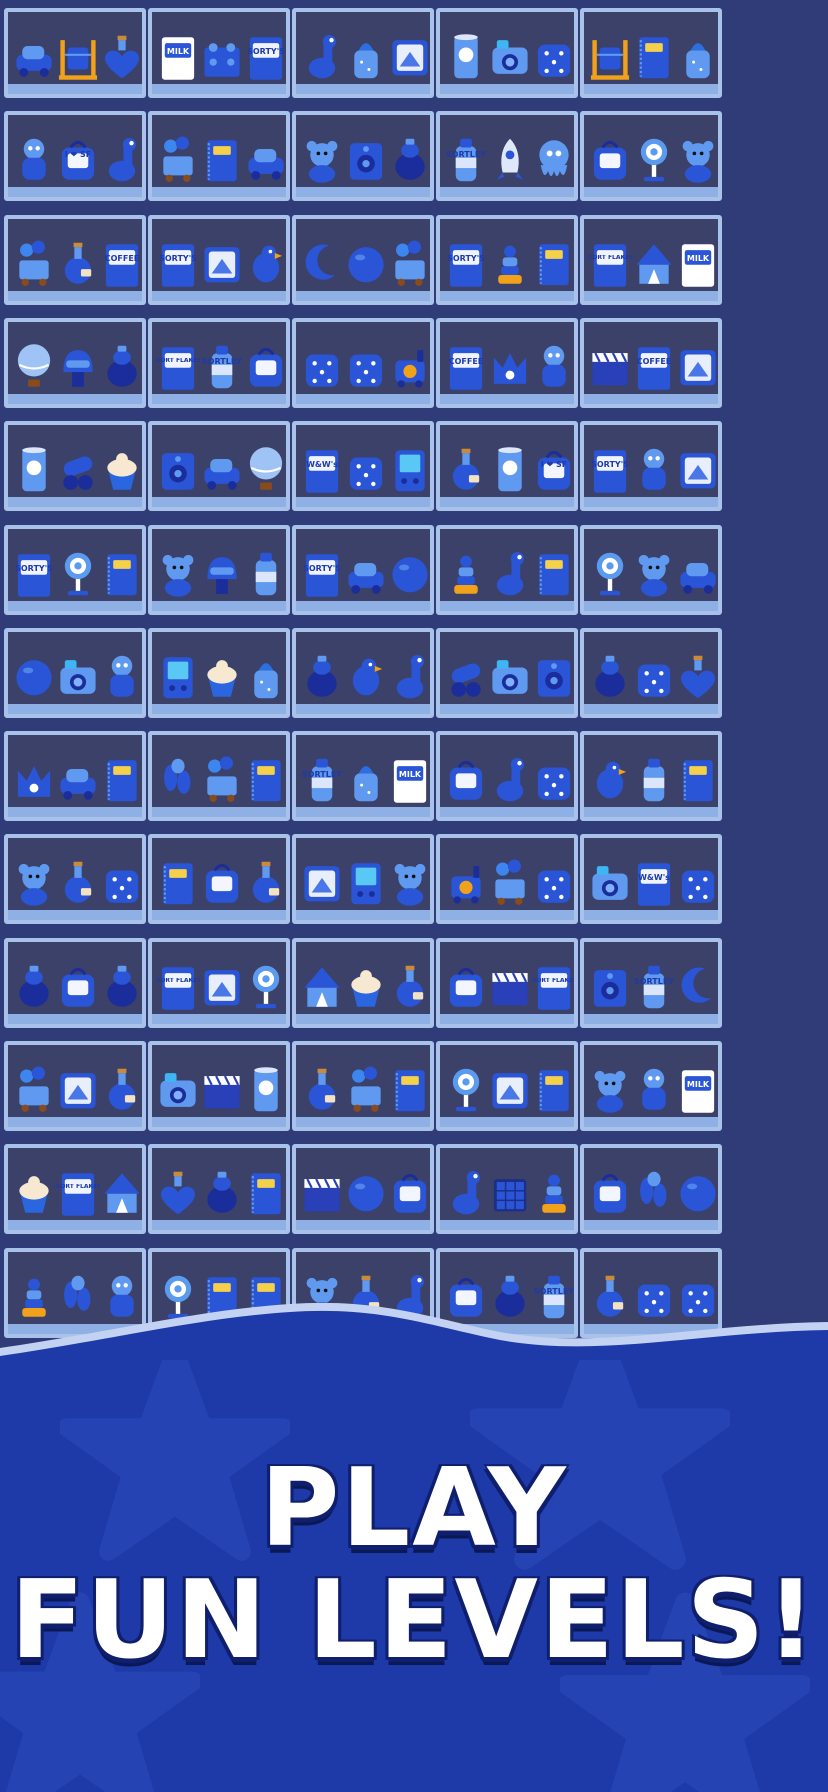  I want to click on shelf-slot: SORT FLAKES MILK, so click(651, 259).